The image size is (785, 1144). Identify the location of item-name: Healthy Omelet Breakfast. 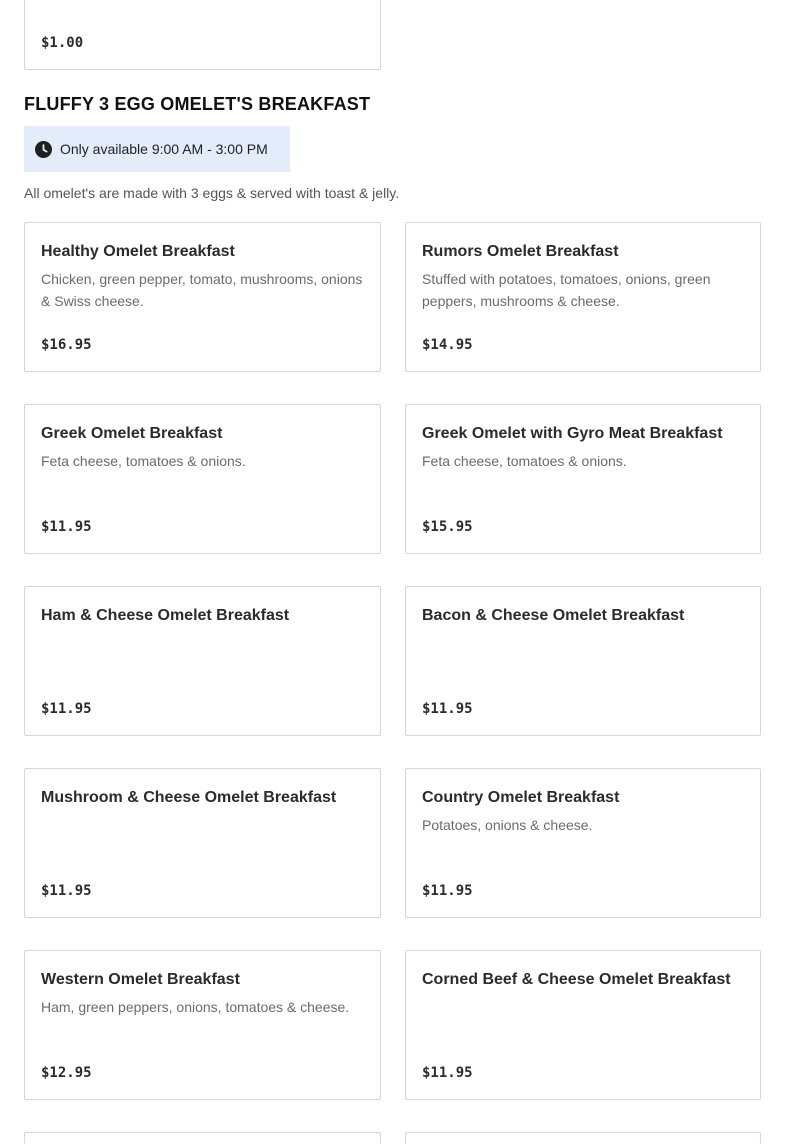
(138, 251).